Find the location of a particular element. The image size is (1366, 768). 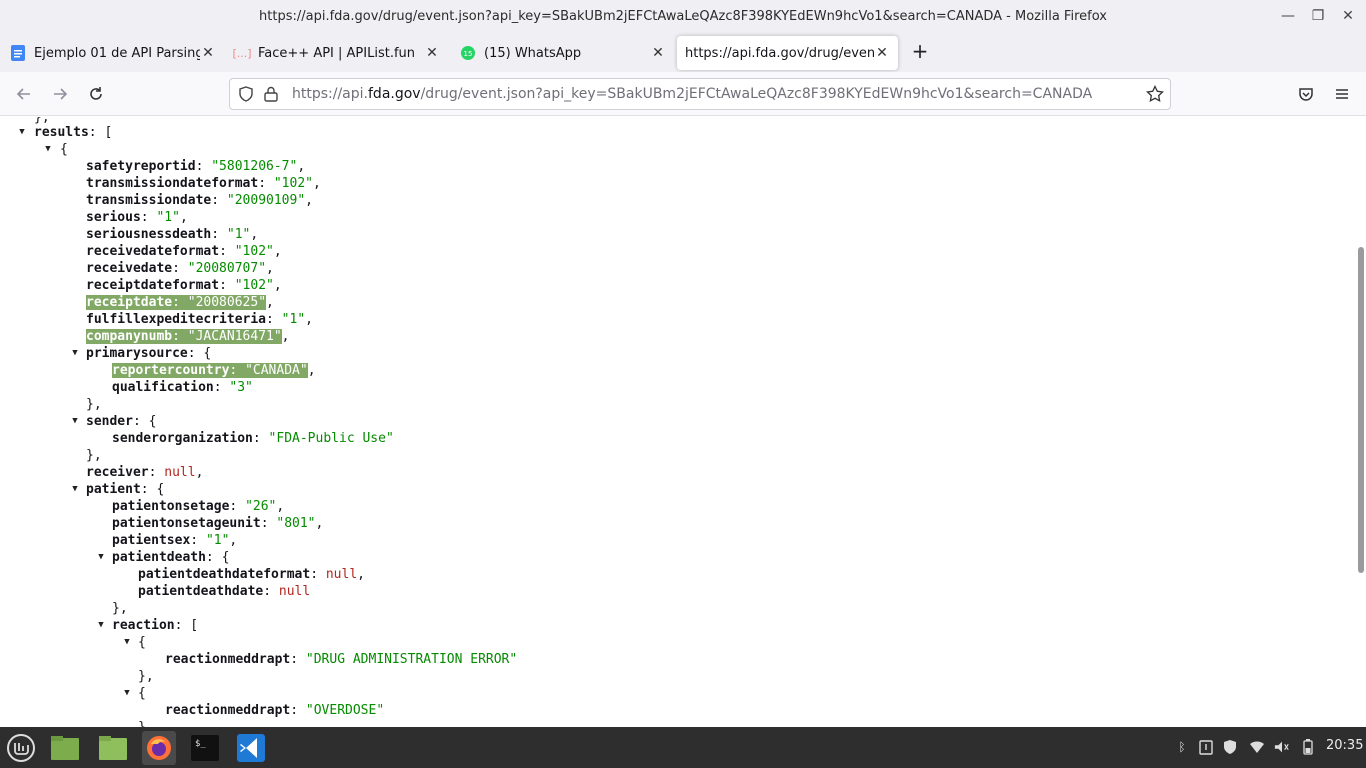

json-line: reactionmeddrapt: "OVERDOSE" is located at coordinates (275, 710).